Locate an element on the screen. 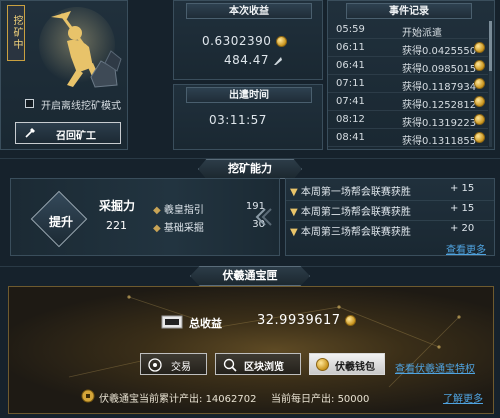 The width and height of the screenshot is (500, 418). event-row: 07:11 获得0.1187934 is located at coordinates (408, 84).